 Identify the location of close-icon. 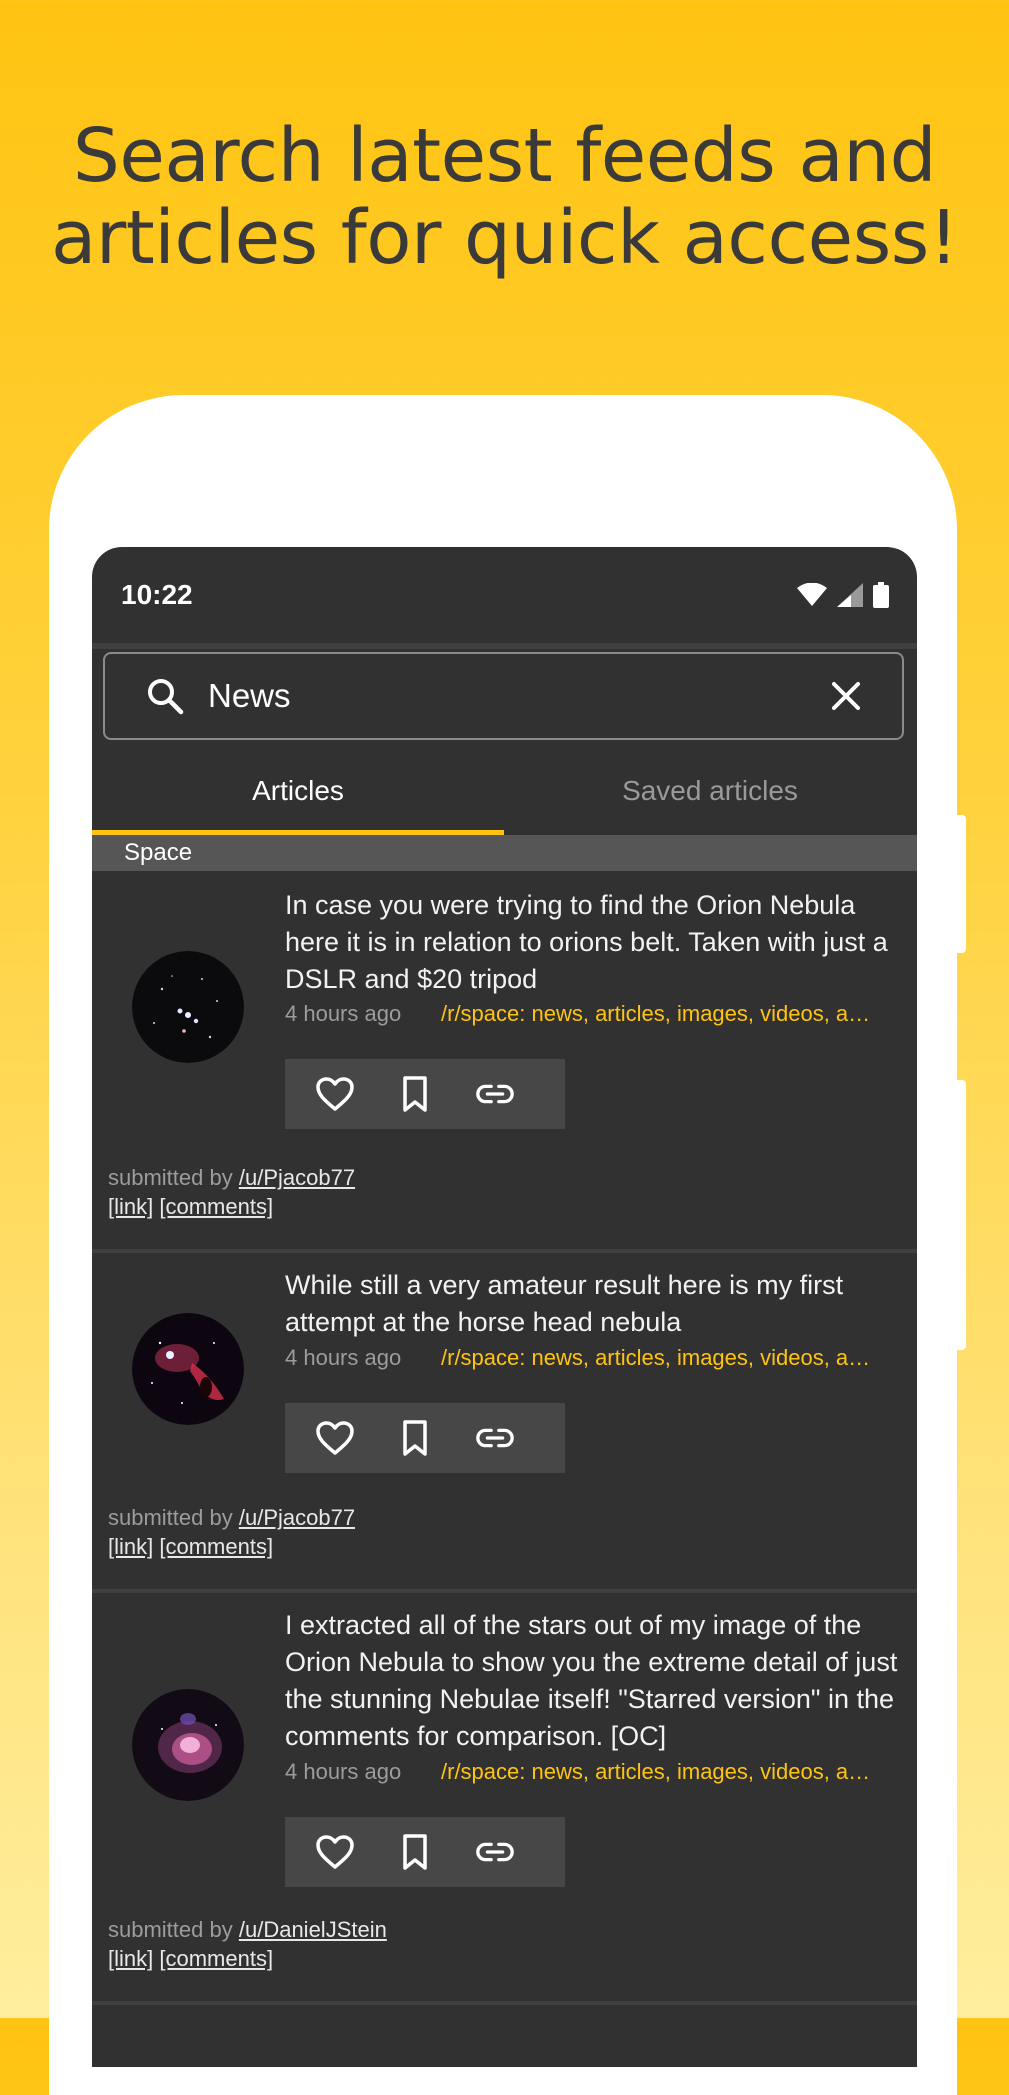
(846, 696).